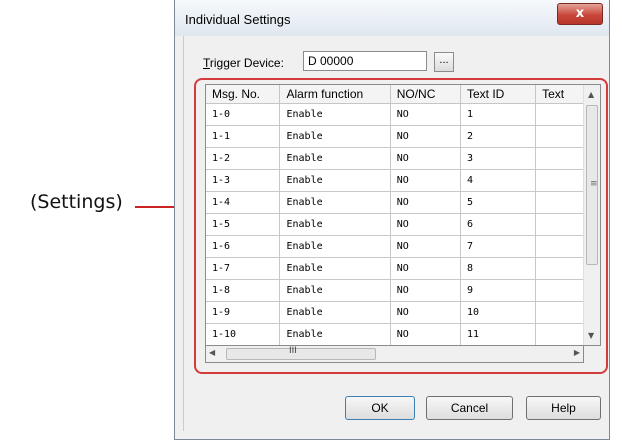 Image resolution: width=622 pixels, height=443 pixels. I want to click on dialog-title: Individual Settings, so click(238, 19).